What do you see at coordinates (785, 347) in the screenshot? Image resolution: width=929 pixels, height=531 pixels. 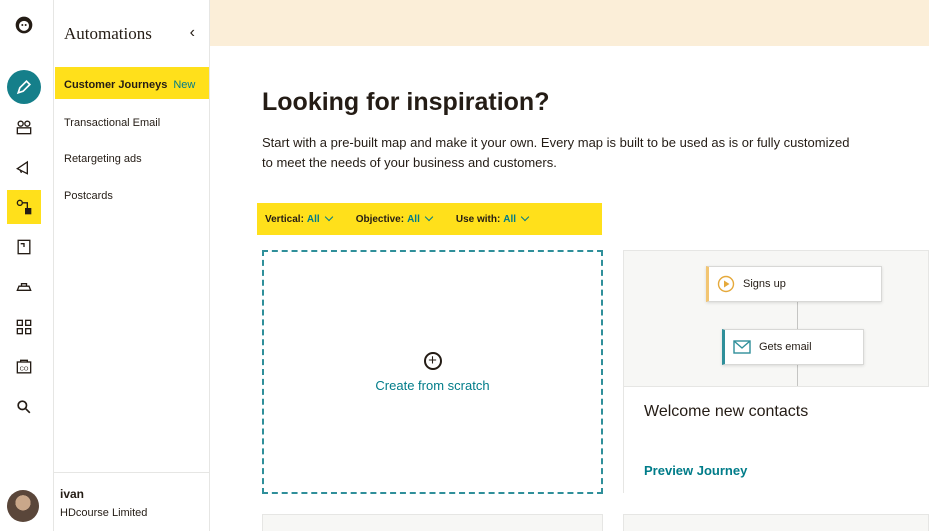 I see `node-label: Gets email` at bounding box center [785, 347].